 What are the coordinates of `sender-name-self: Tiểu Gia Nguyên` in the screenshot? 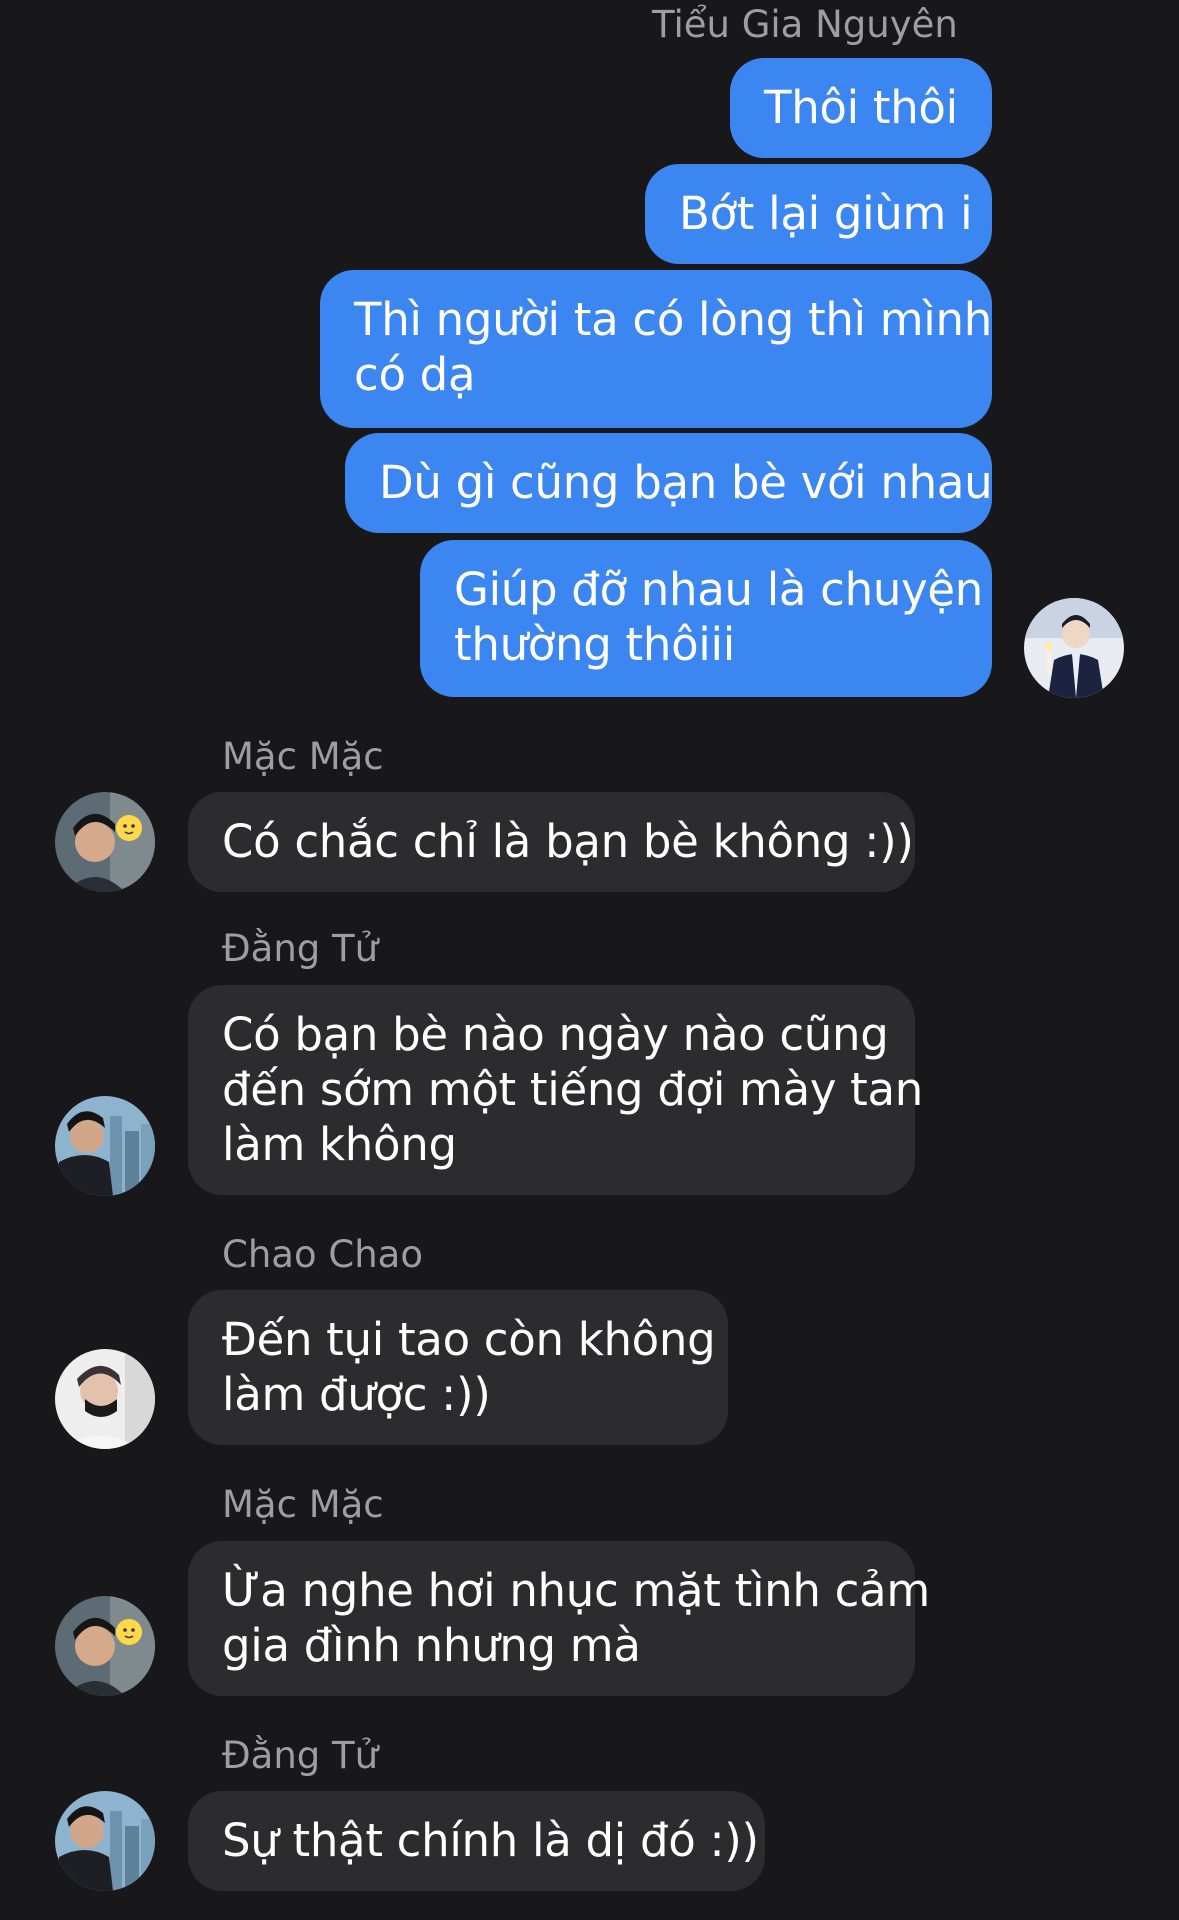 It's located at (805, 24).